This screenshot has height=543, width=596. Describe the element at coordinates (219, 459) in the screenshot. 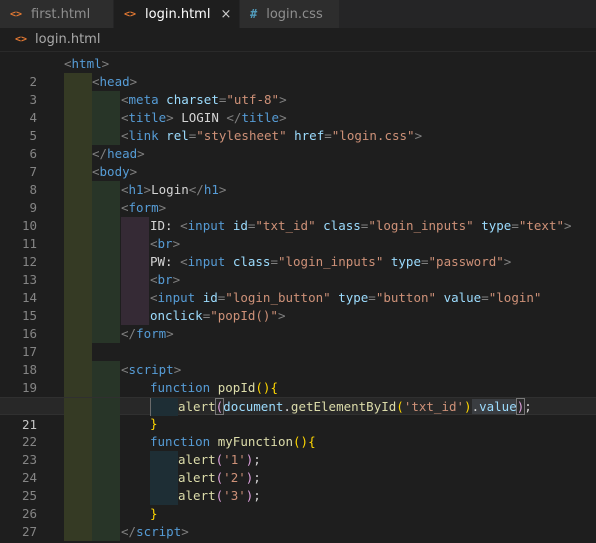

I see `line-code: alert('1');` at that location.